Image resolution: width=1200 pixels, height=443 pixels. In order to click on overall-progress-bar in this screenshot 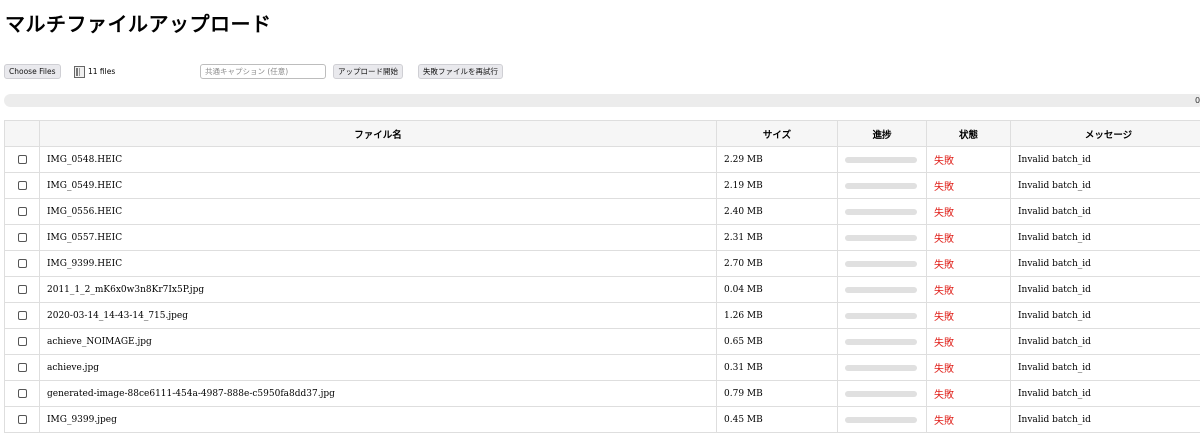, I will do `click(602, 100)`.